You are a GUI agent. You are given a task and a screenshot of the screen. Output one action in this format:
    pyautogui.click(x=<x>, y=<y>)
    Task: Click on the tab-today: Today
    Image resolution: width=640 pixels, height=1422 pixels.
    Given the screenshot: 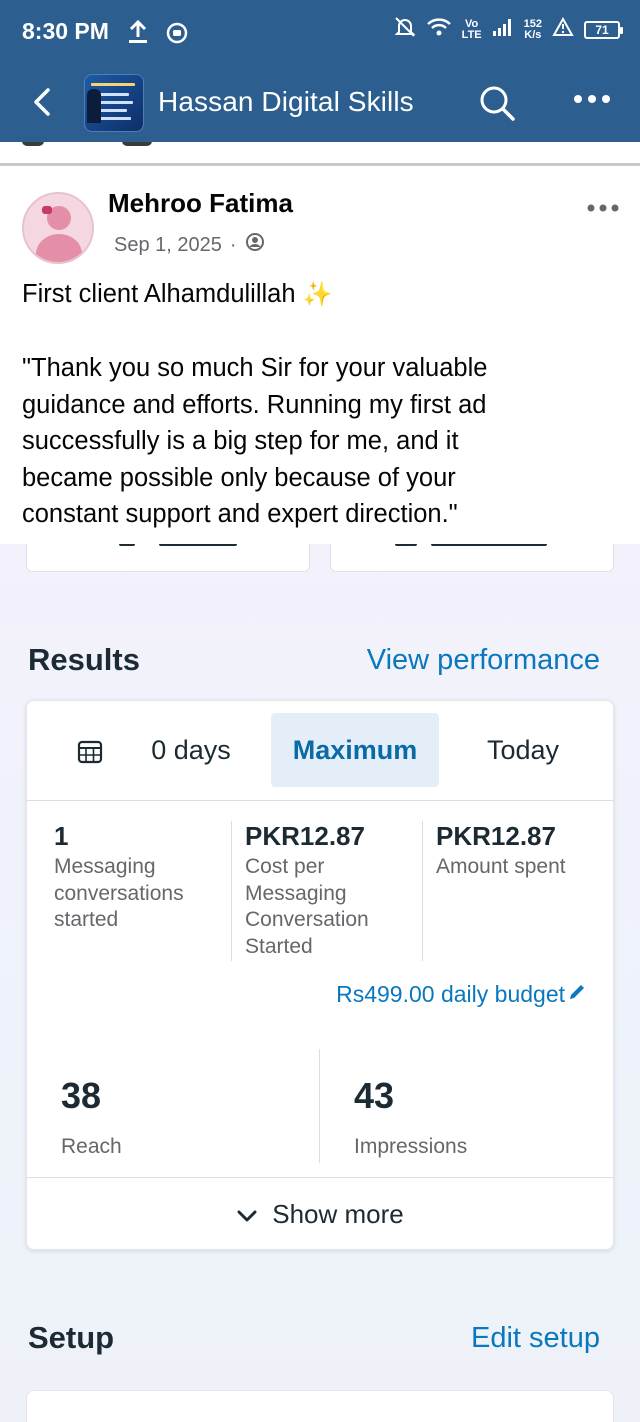 What is the action you would take?
    pyautogui.click(x=523, y=750)
    